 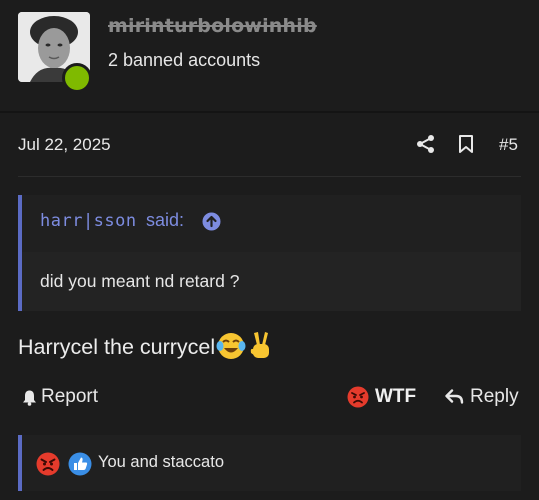 What do you see at coordinates (88, 221) in the screenshot?
I see `quote-author: harr|sson` at bounding box center [88, 221].